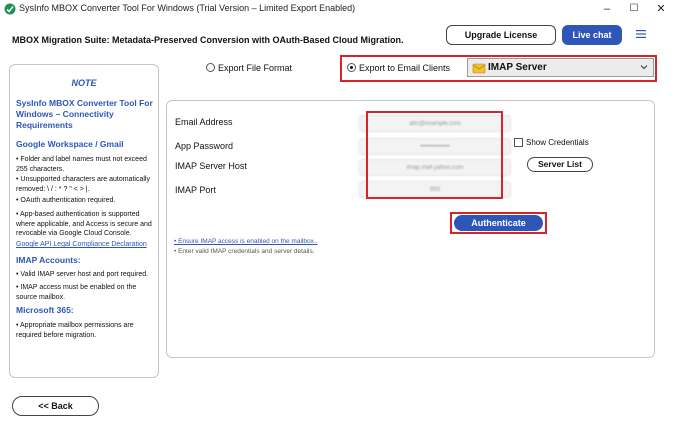  Describe the element at coordinates (84, 83) in the screenshot. I see `note-title: NOTE` at that location.